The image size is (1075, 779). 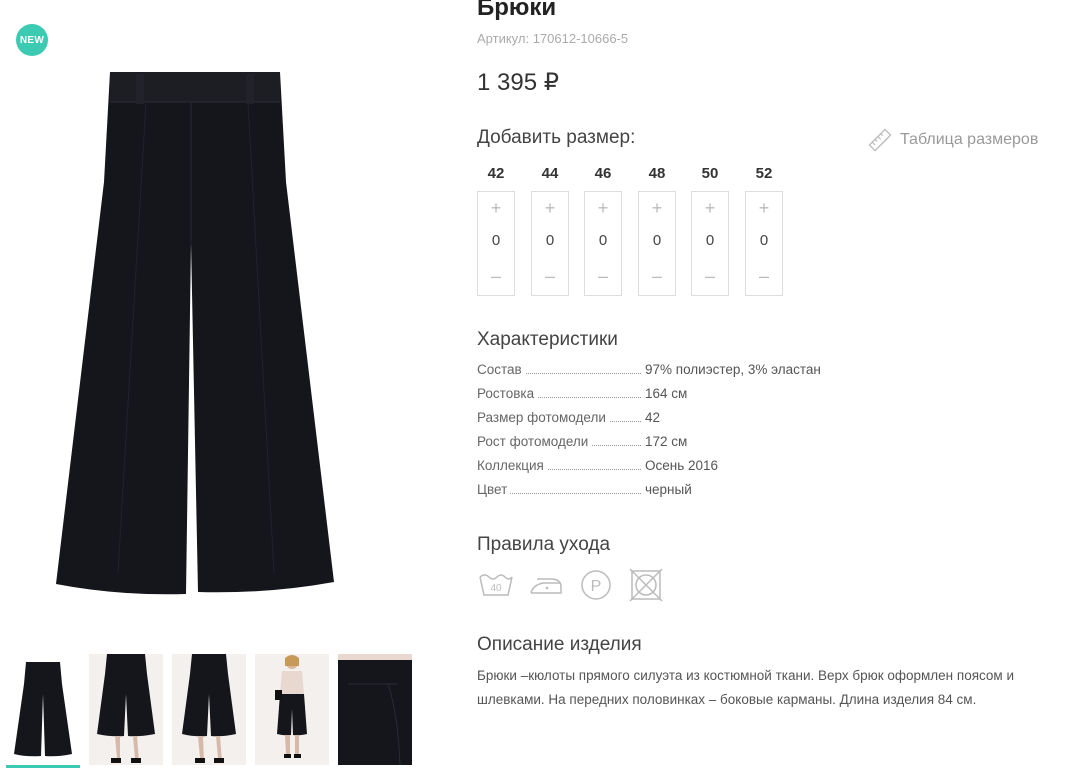 What do you see at coordinates (43, 766) in the screenshot?
I see `thumbnail-active-indicator` at bounding box center [43, 766].